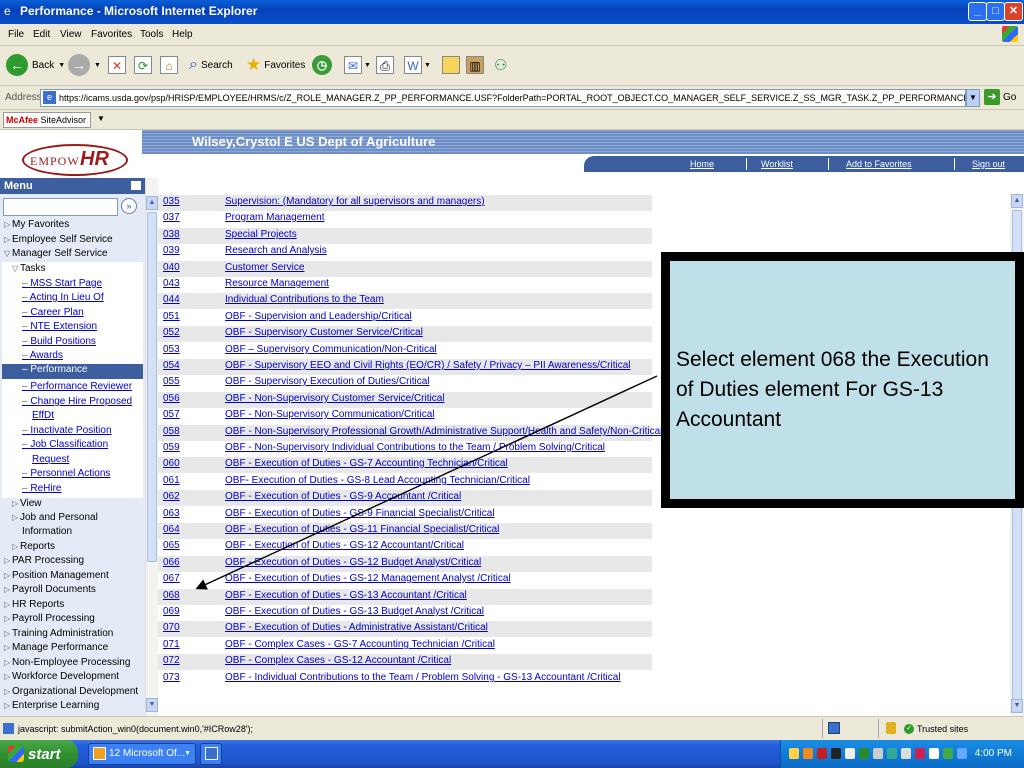  What do you see at coordinates (171, 562) in the screenshot?
I see `element-code-link: 066` at bounding box center [171, 562].